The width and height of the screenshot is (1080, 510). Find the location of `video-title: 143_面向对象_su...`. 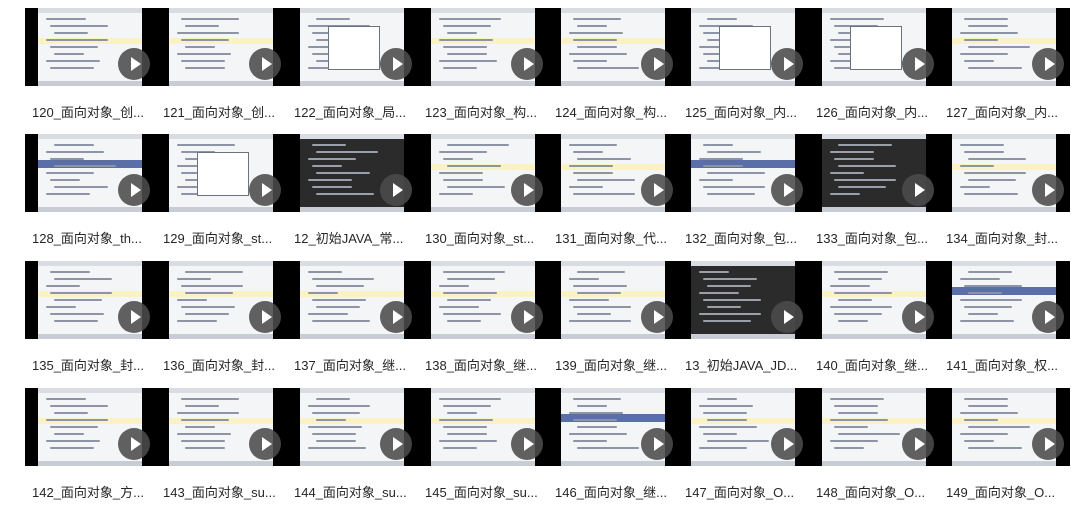

video-title: 143_面向对象_su... is located at coordinates (222, 491).